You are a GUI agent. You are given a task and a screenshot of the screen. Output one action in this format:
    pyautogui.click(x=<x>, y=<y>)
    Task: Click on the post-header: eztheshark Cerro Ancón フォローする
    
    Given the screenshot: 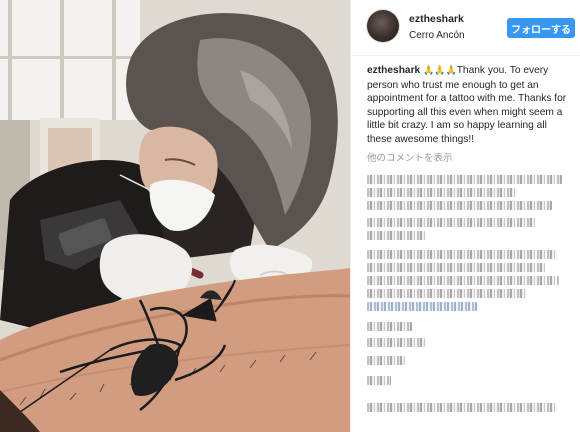 What is the action you would take?
    pyautogui.click(x=465, y=28)
    